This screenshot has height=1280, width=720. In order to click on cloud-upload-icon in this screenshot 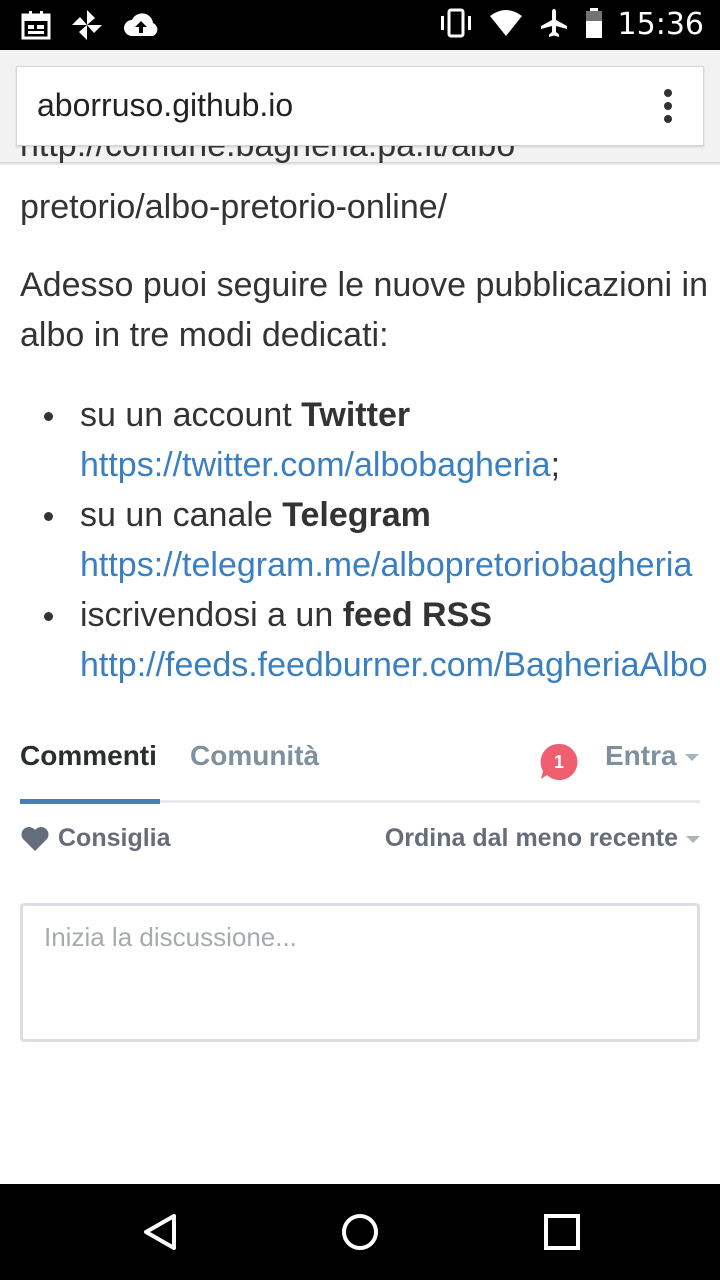, I will do `click(141, 27)`.